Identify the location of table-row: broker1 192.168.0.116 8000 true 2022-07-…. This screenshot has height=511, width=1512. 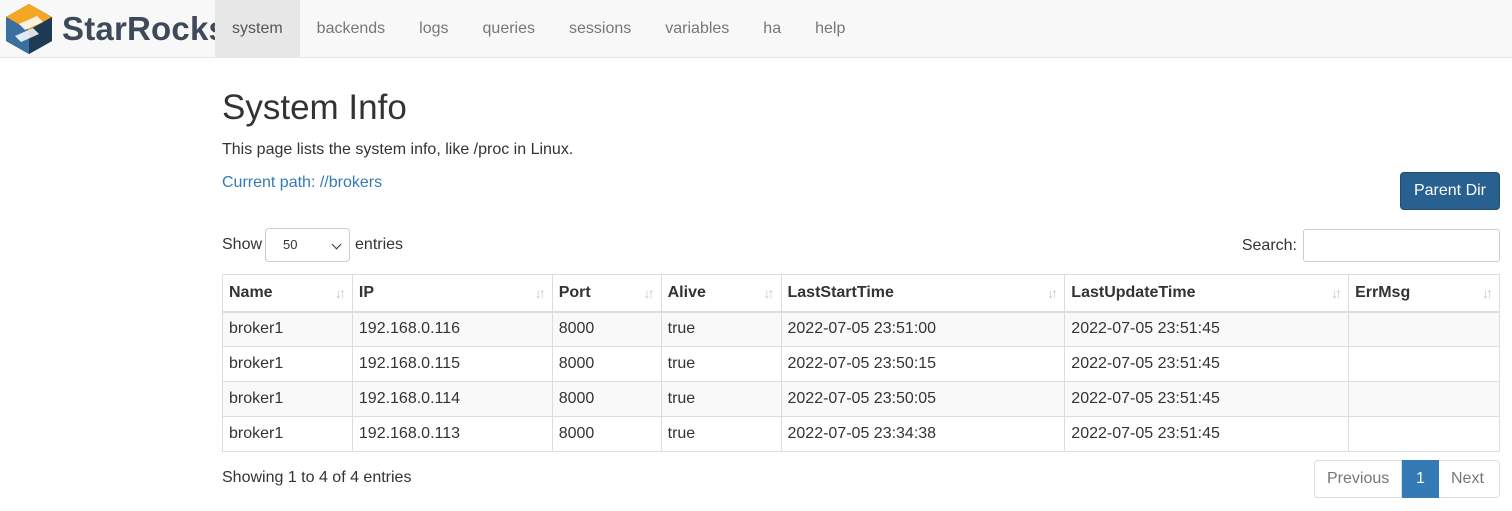
(861, 329).